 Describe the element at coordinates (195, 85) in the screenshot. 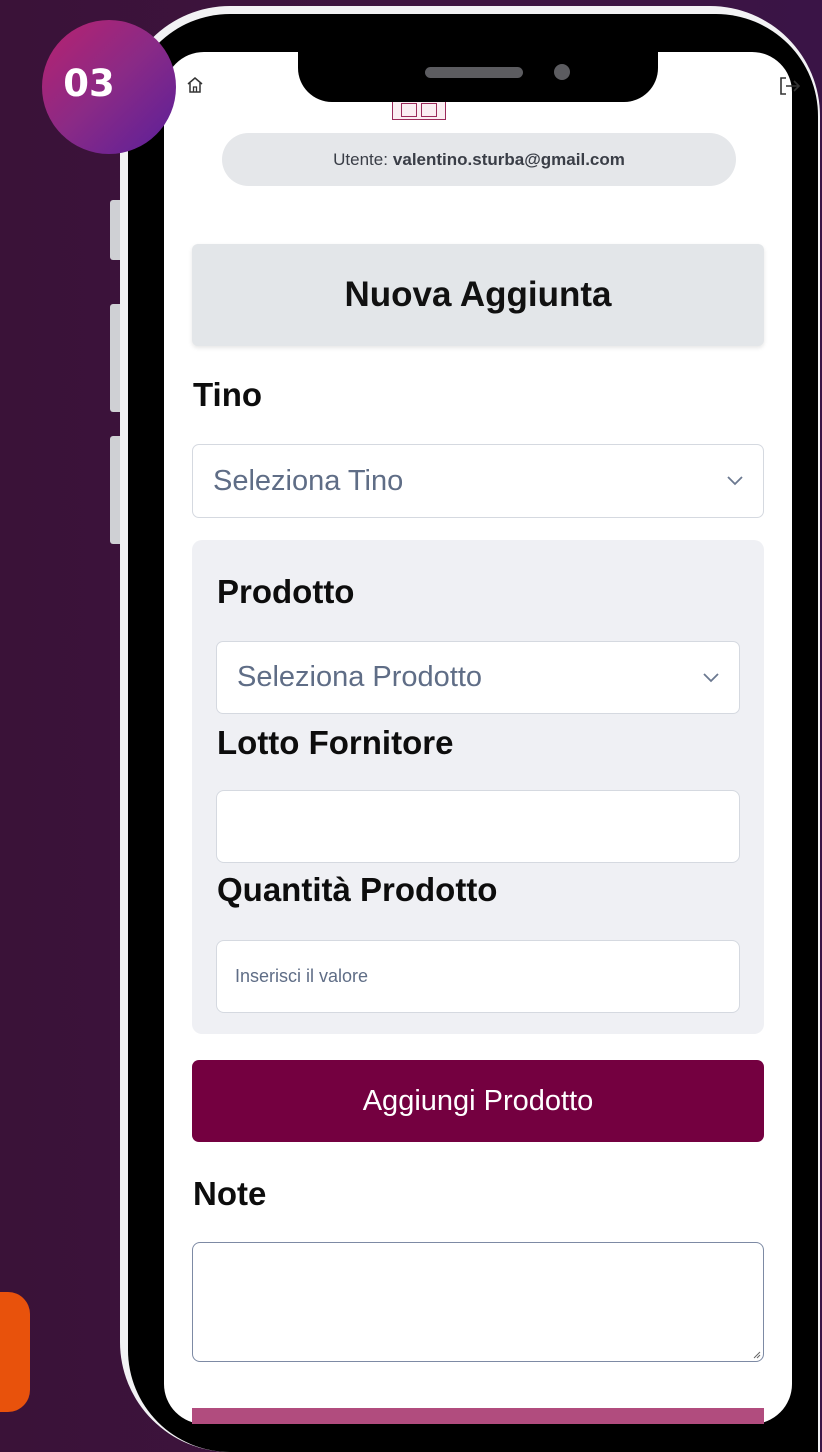

I see `home-icon` at that location.